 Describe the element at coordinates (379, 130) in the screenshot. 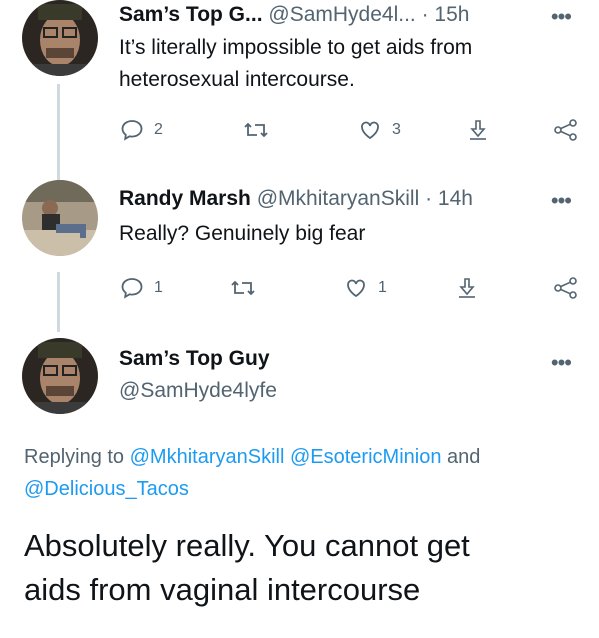

I see `like-button: 3` at that location.